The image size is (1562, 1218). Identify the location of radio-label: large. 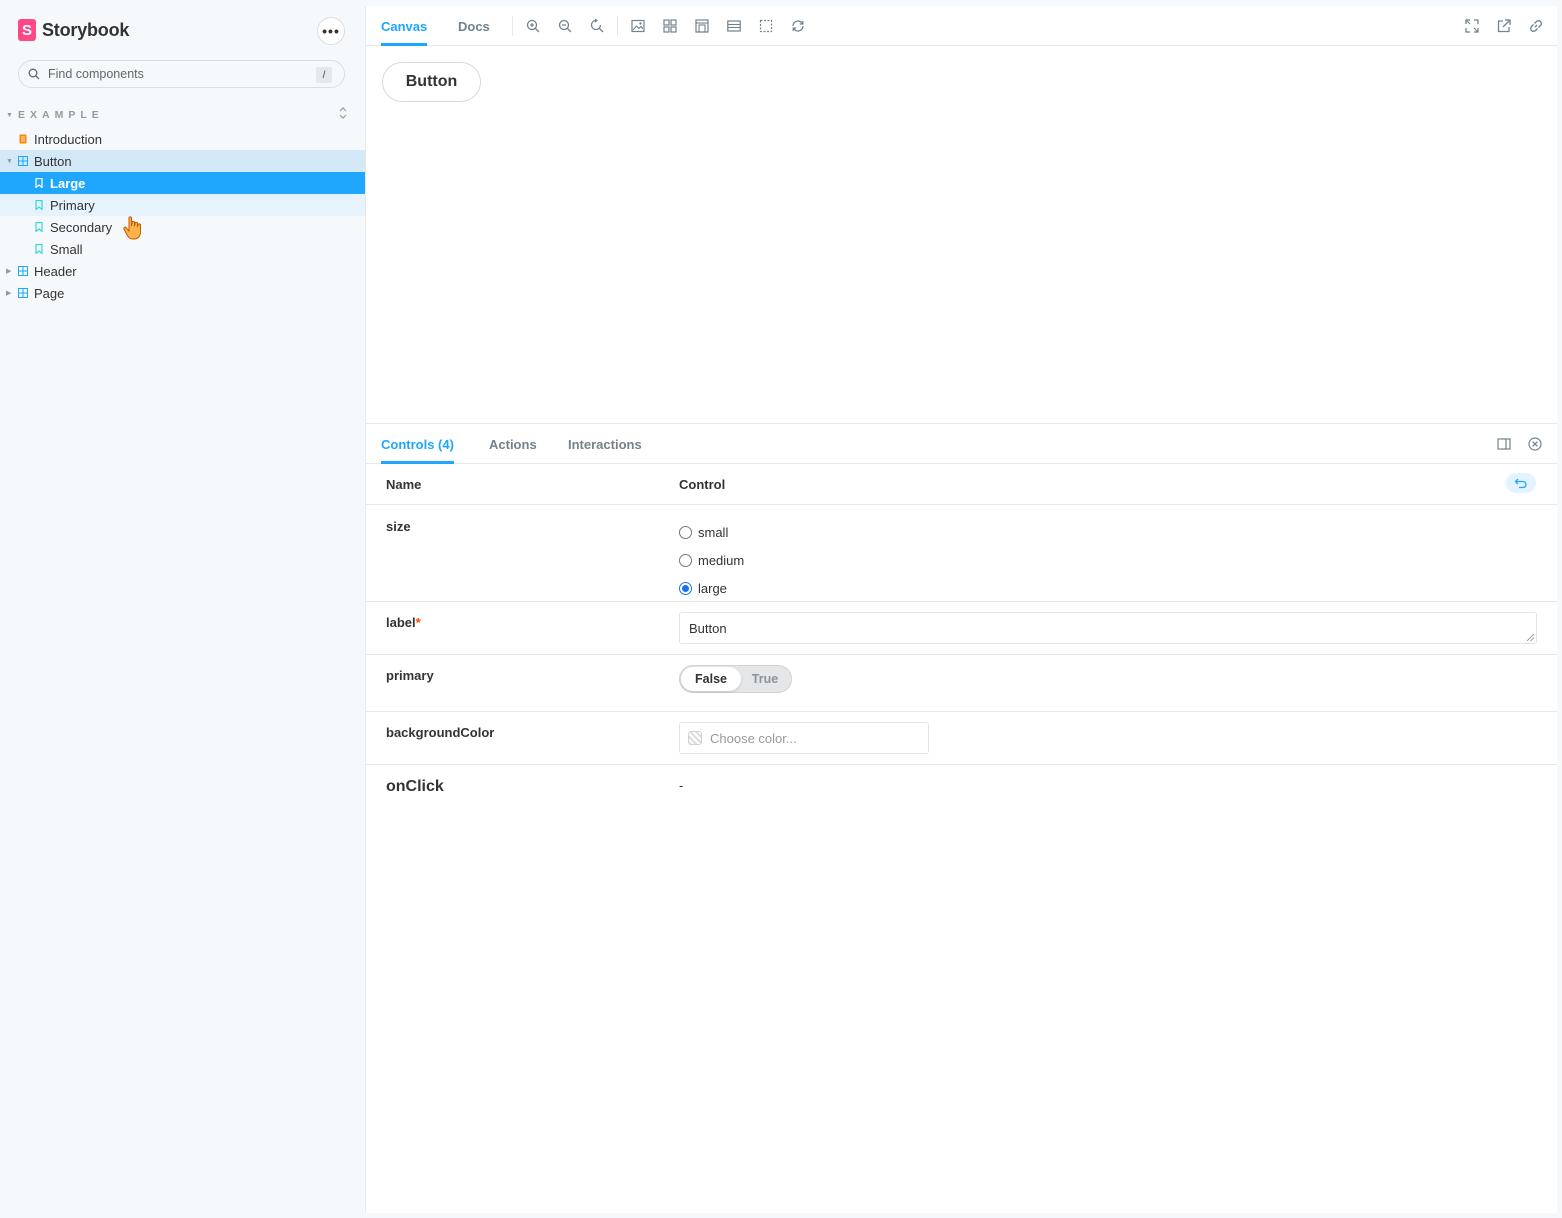
(712, 588).